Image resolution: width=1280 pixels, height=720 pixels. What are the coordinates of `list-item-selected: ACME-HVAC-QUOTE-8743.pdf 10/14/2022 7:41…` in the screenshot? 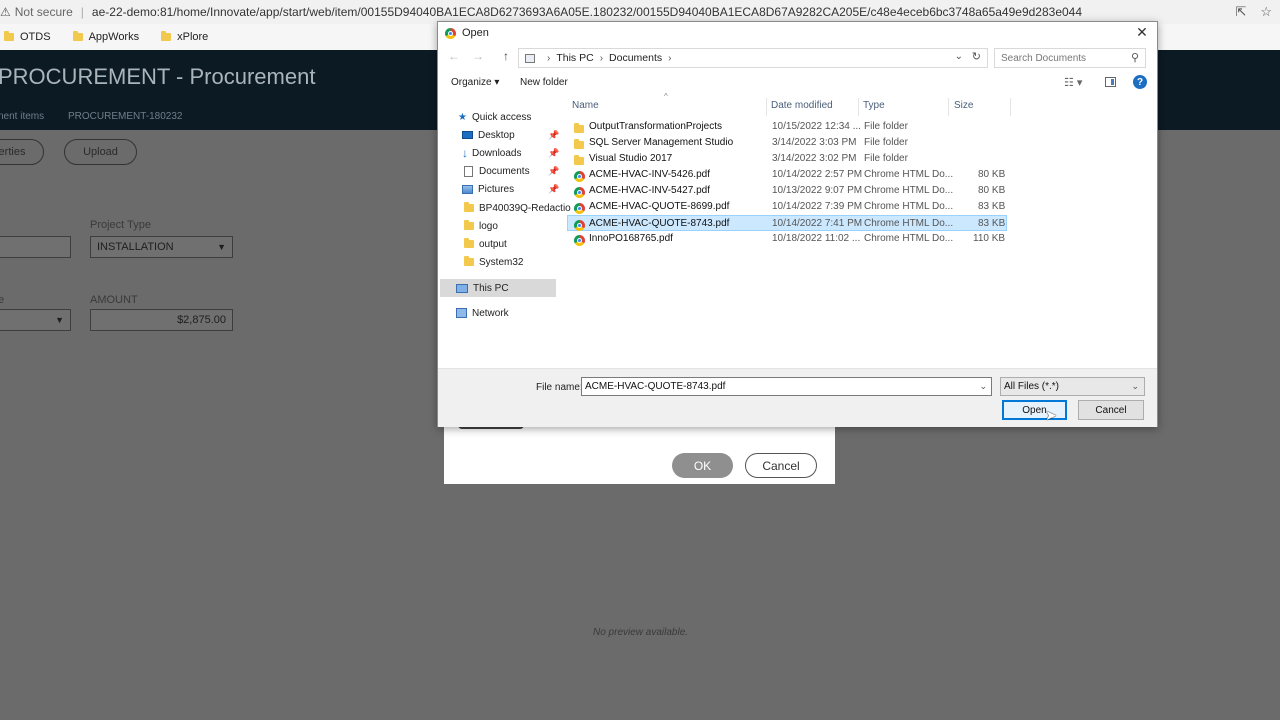 It's located at (787, 223).